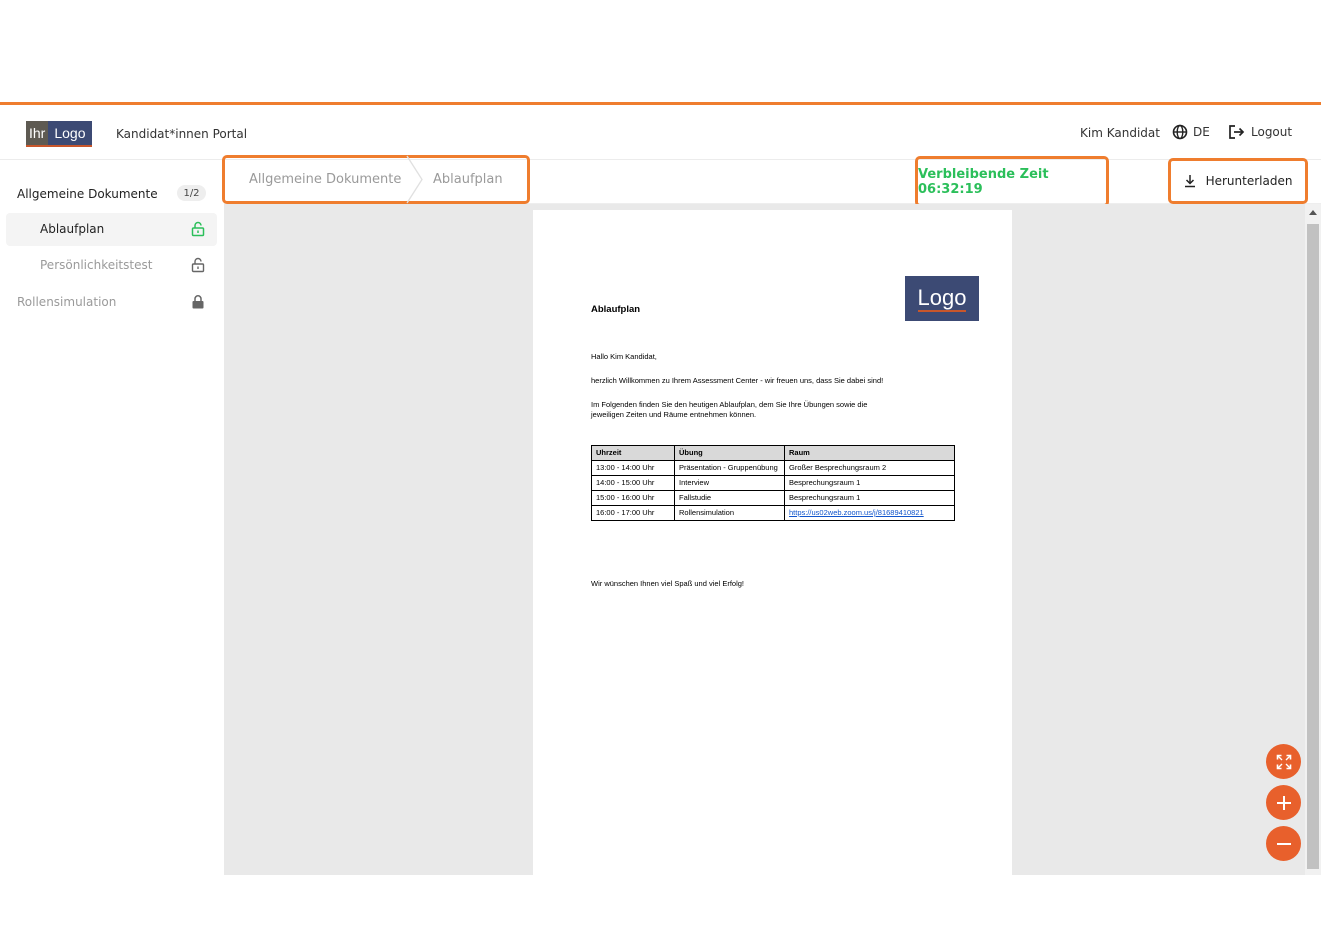  I want to click on remaining-time: Verbleibende Zeit 06:32:19, so click(1012, 181).